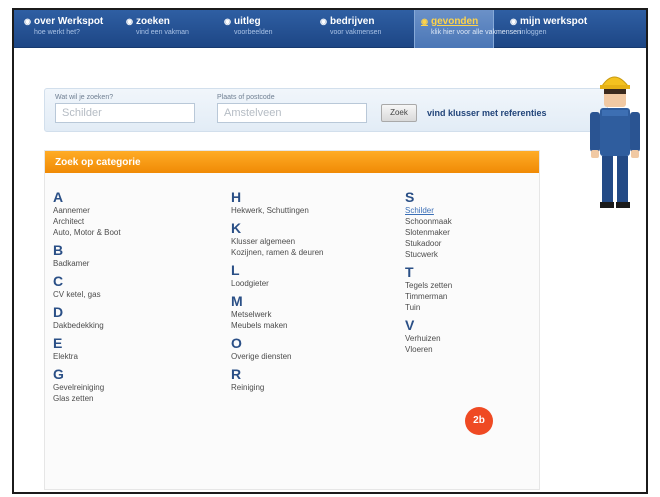  Describe the element at coordinates (236, 197) in the screenshot. I see `category-letter: H` at that location.